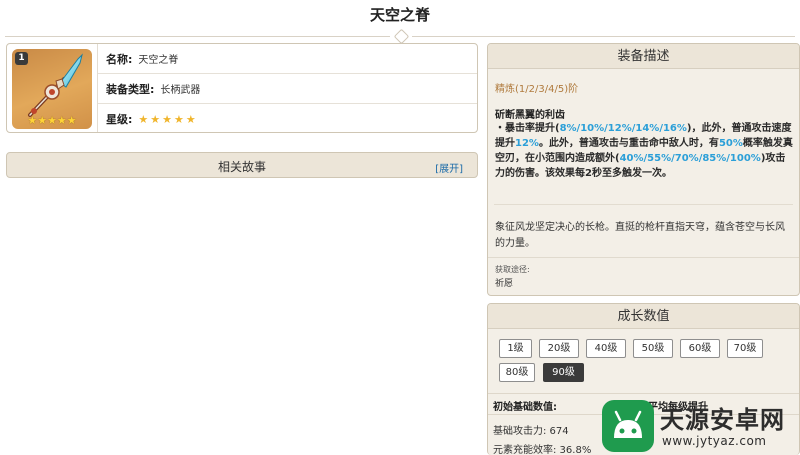 The height and width of the screenshot is (455, 800). I want to click on base-stats-title: 初始基础数值:, so click(525, 407).